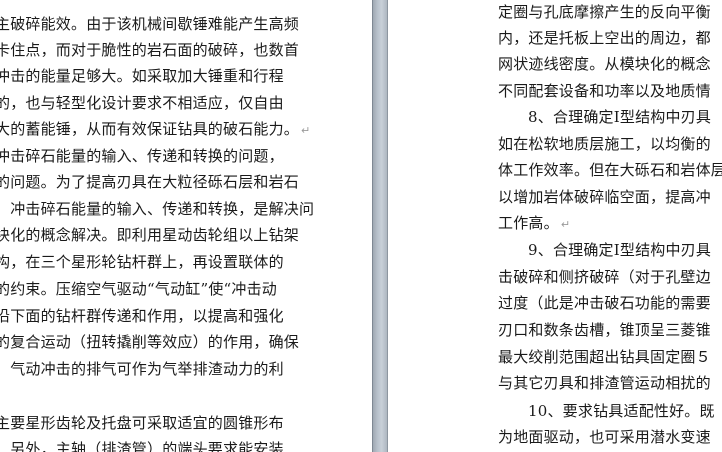  I want to click on text-line: 的复合运动（扭转撬削等效应）的作用，确保, so click(150, 342).